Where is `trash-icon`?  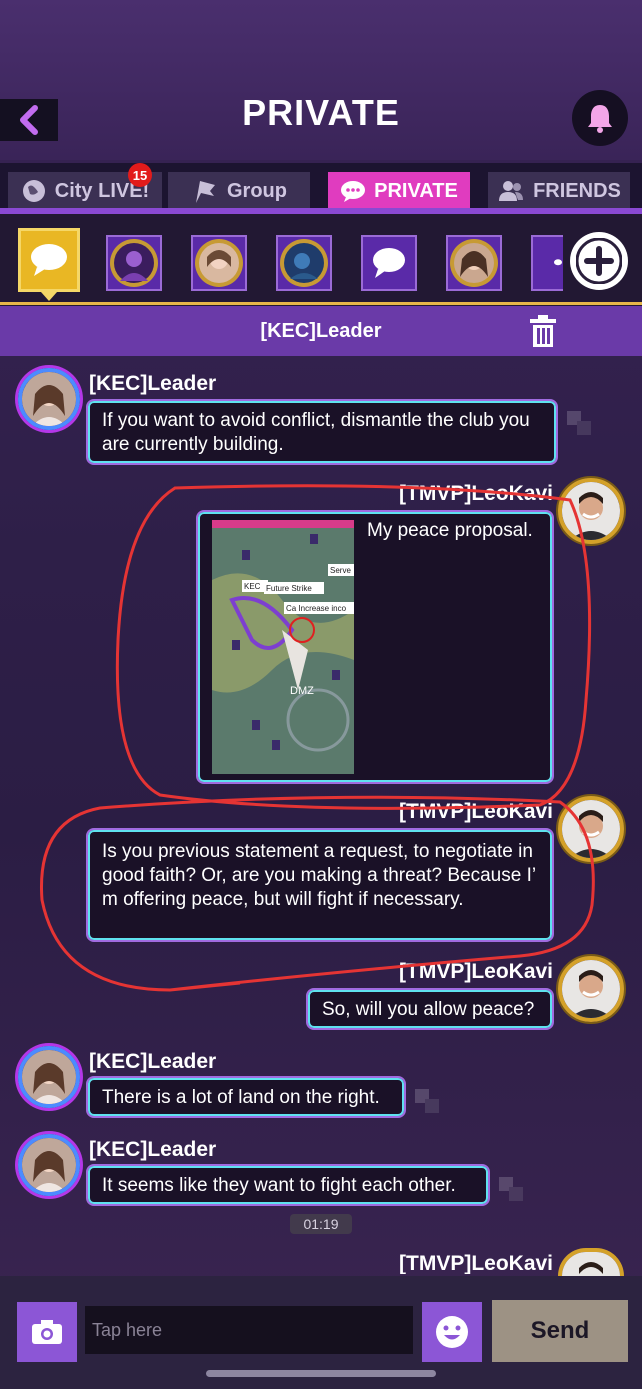 trash-icon is located at coordinates (543, 331).